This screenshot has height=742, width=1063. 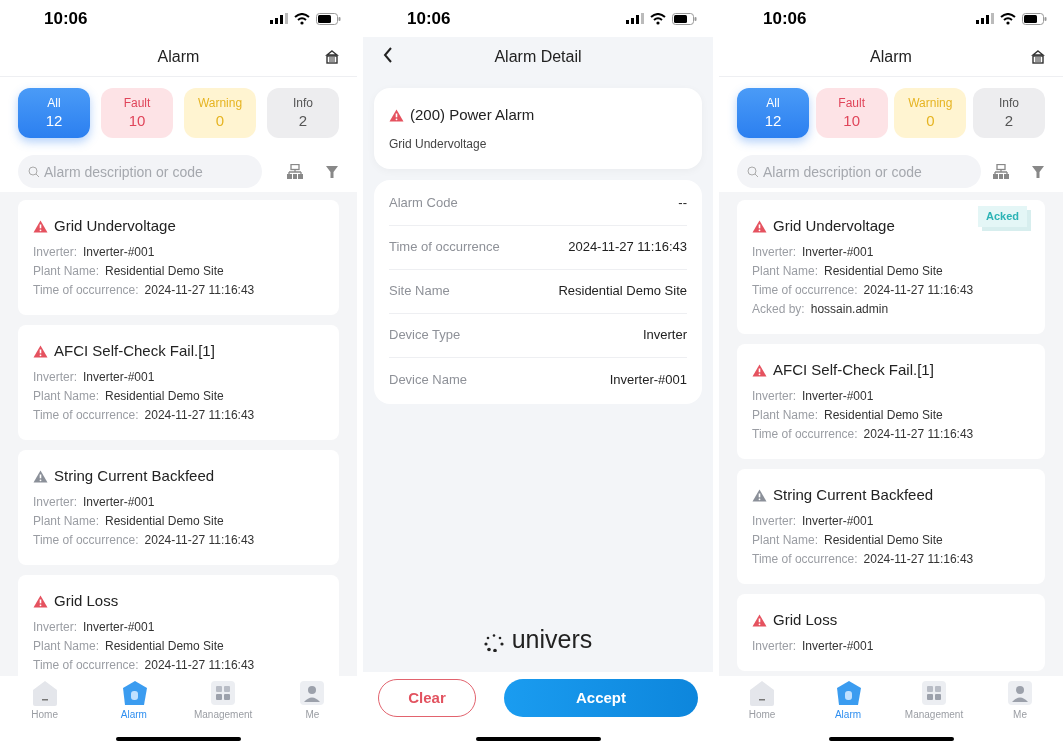 What do you see at coordinates (601, 698) in the screenshot?
I see `accept-button: Accept` at bounding box center [601, 698].